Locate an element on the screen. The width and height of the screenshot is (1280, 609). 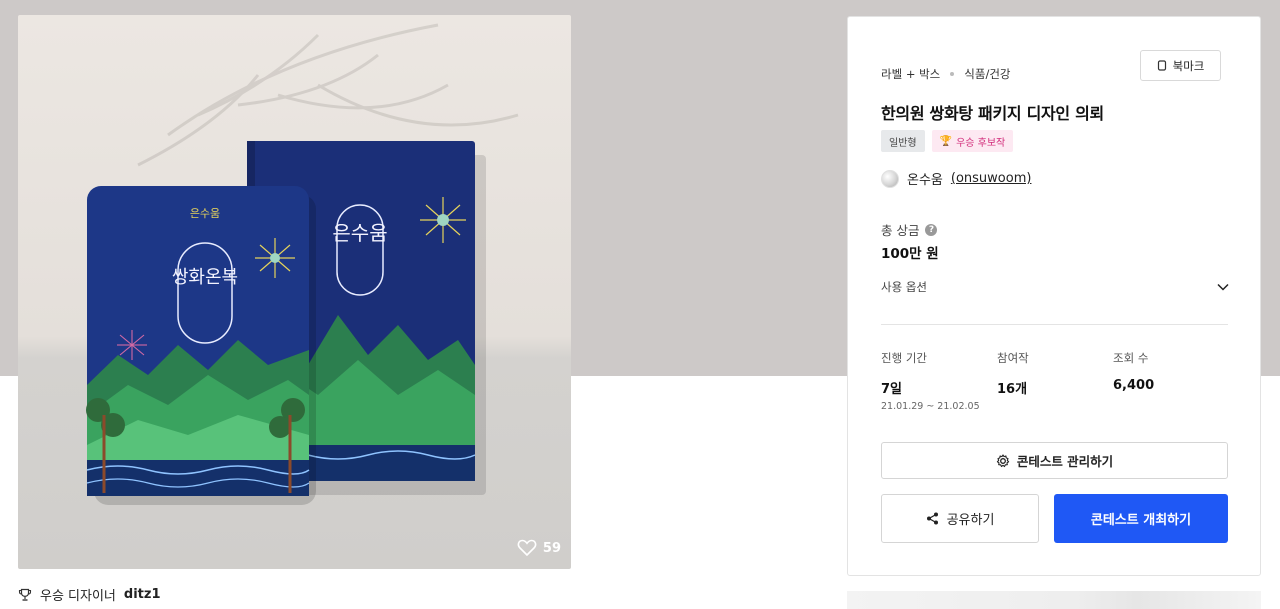
winner-prefix: 우승 디자이너 is located at coordinates (78, 596).